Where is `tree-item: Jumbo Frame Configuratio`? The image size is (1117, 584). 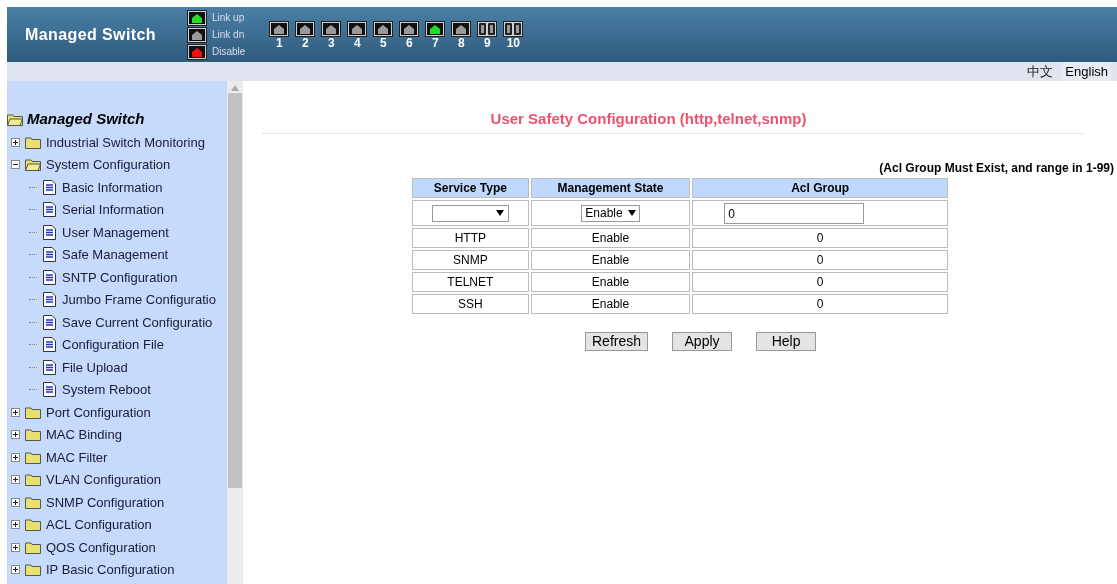 tree-item: Jumbo Frame Configuratio is located at coordinates (139, 300).